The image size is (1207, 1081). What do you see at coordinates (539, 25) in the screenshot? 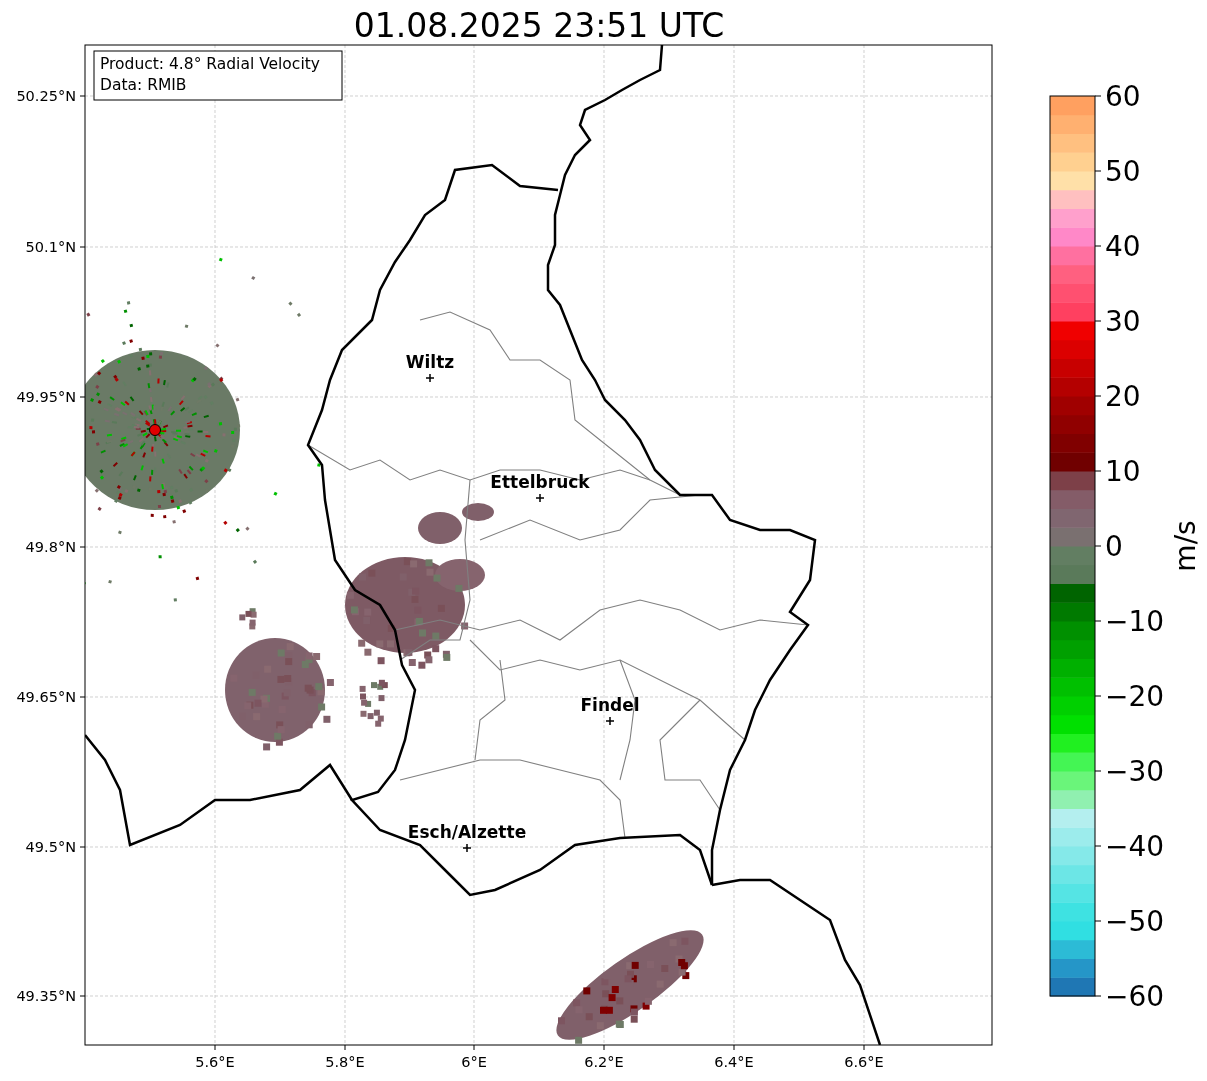
I see `chart-title: 01.08.2025 23:51 UTC` at bounding box center [539, 25].